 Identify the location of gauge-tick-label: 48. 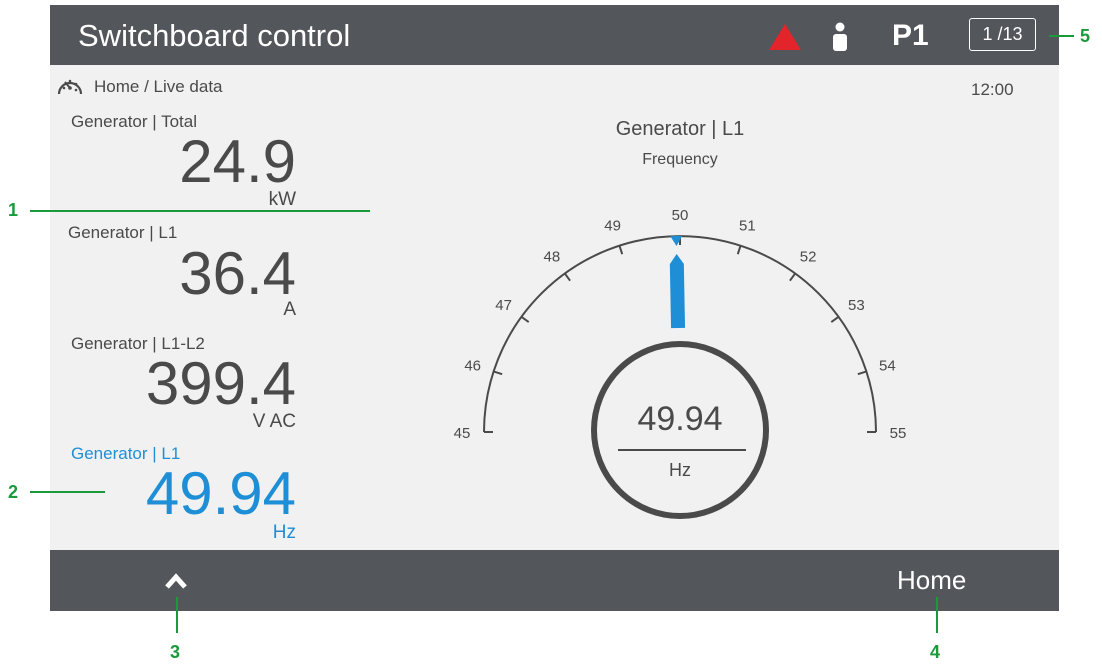
(552, 257).